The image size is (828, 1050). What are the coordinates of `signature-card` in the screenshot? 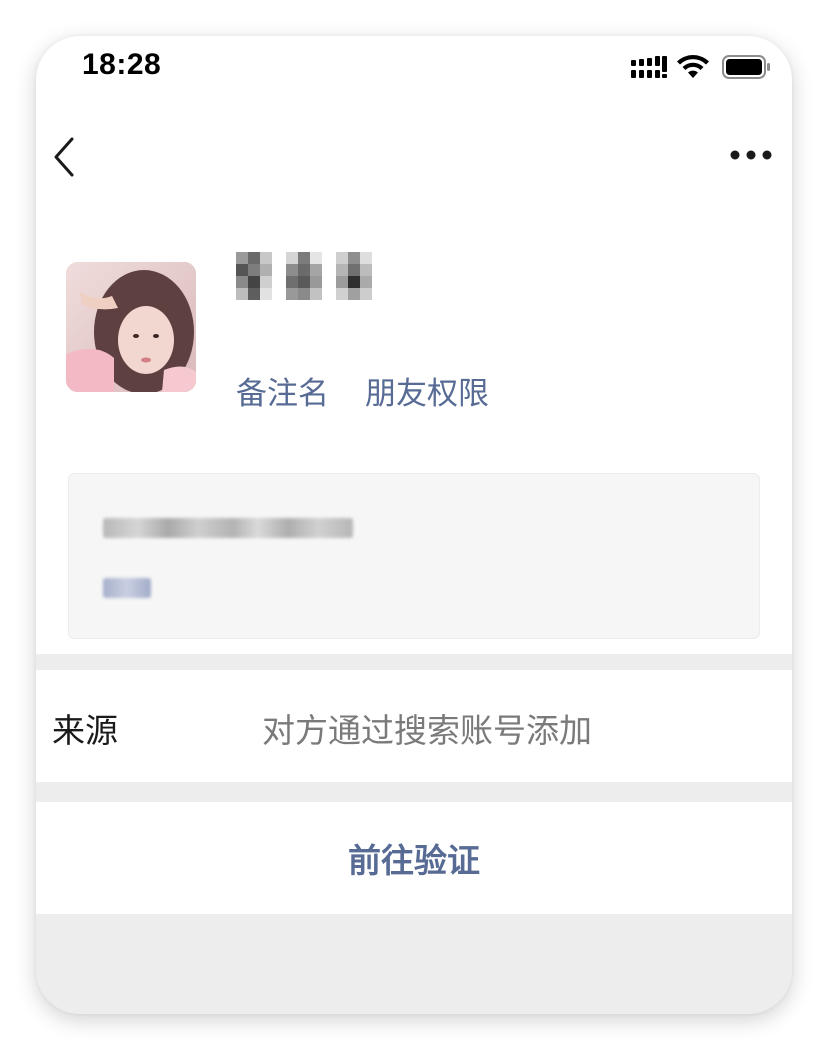 It's located at (414, 556).